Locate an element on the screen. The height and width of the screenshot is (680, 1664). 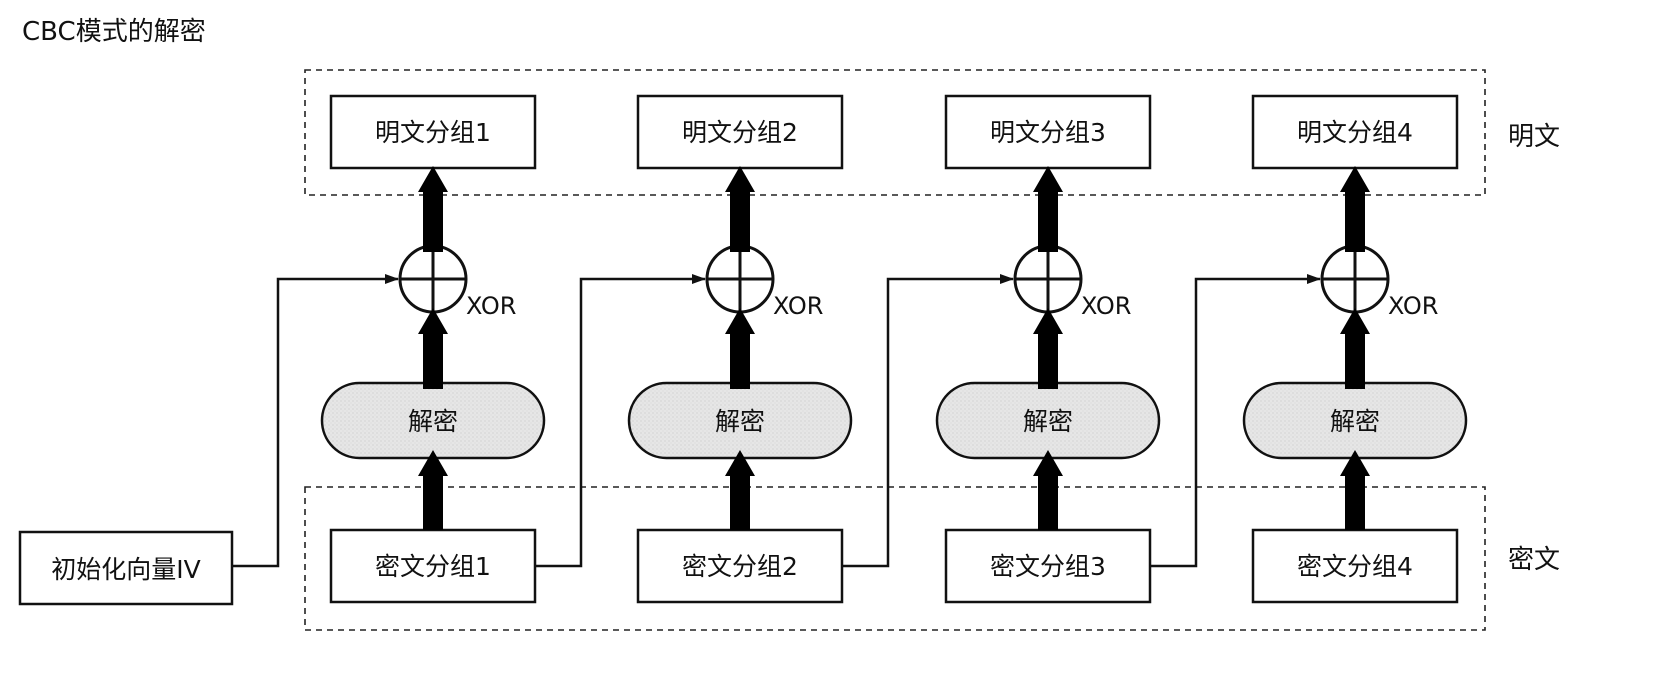
ciphertext-block-label: 密文分组1 is located at coordinates (433, 566).